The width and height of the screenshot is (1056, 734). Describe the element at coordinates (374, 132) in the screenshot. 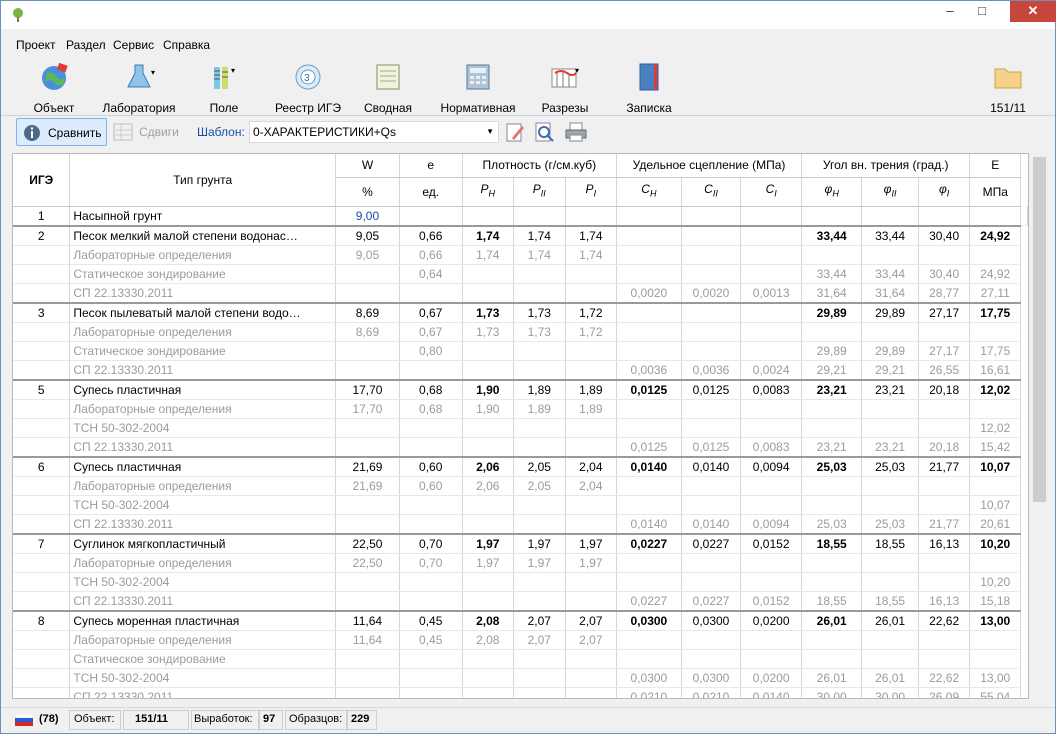

I see `template-select: 0-ХАРАКТЕРИСТИКИ+Qs ▼` at that location.